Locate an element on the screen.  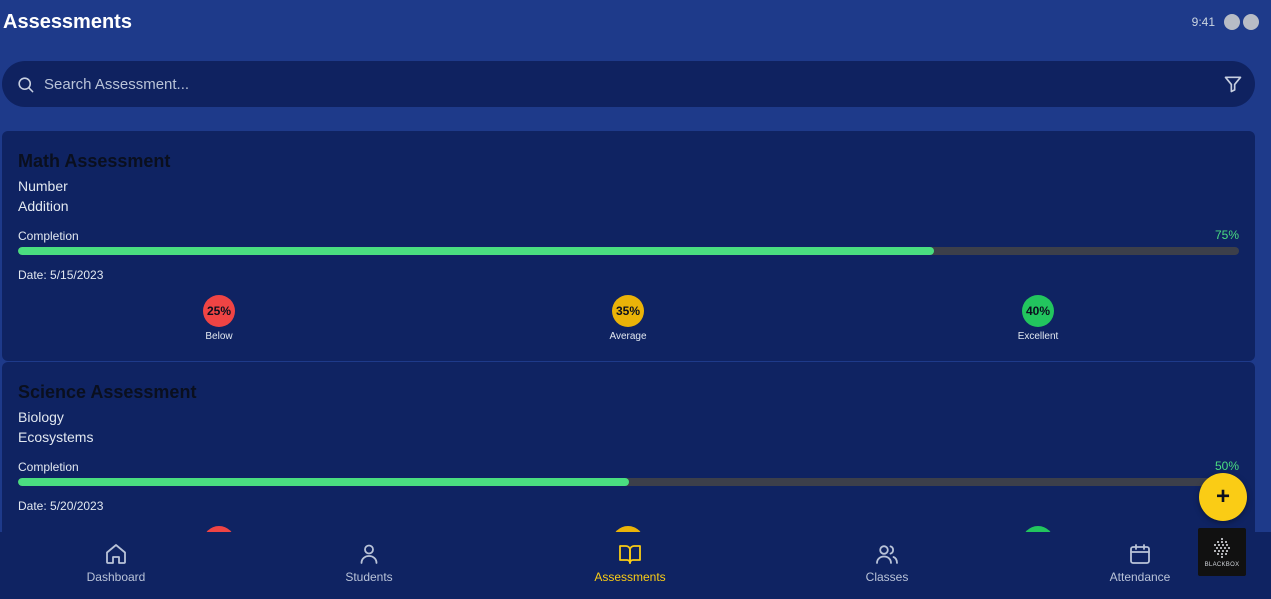
stat-average: 35% Average is located at coordinates (628, 318).